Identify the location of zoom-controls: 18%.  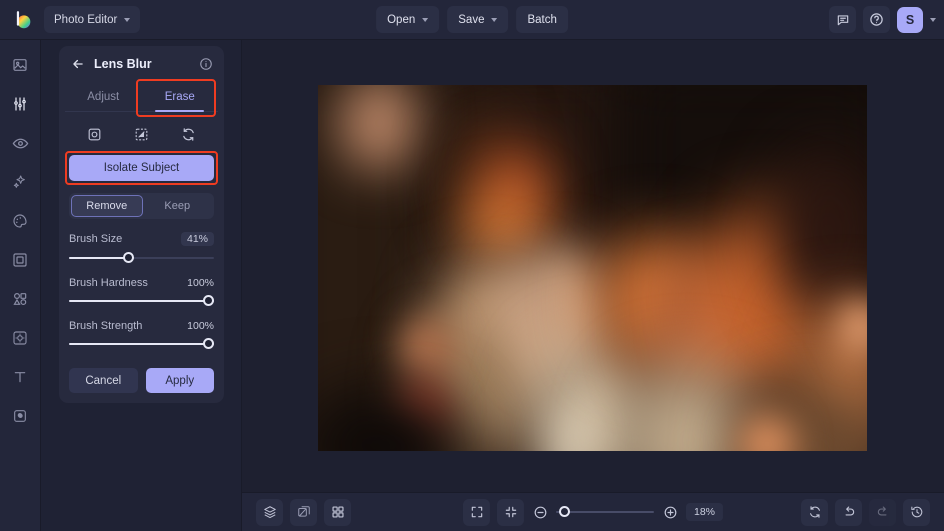
(593, 512).